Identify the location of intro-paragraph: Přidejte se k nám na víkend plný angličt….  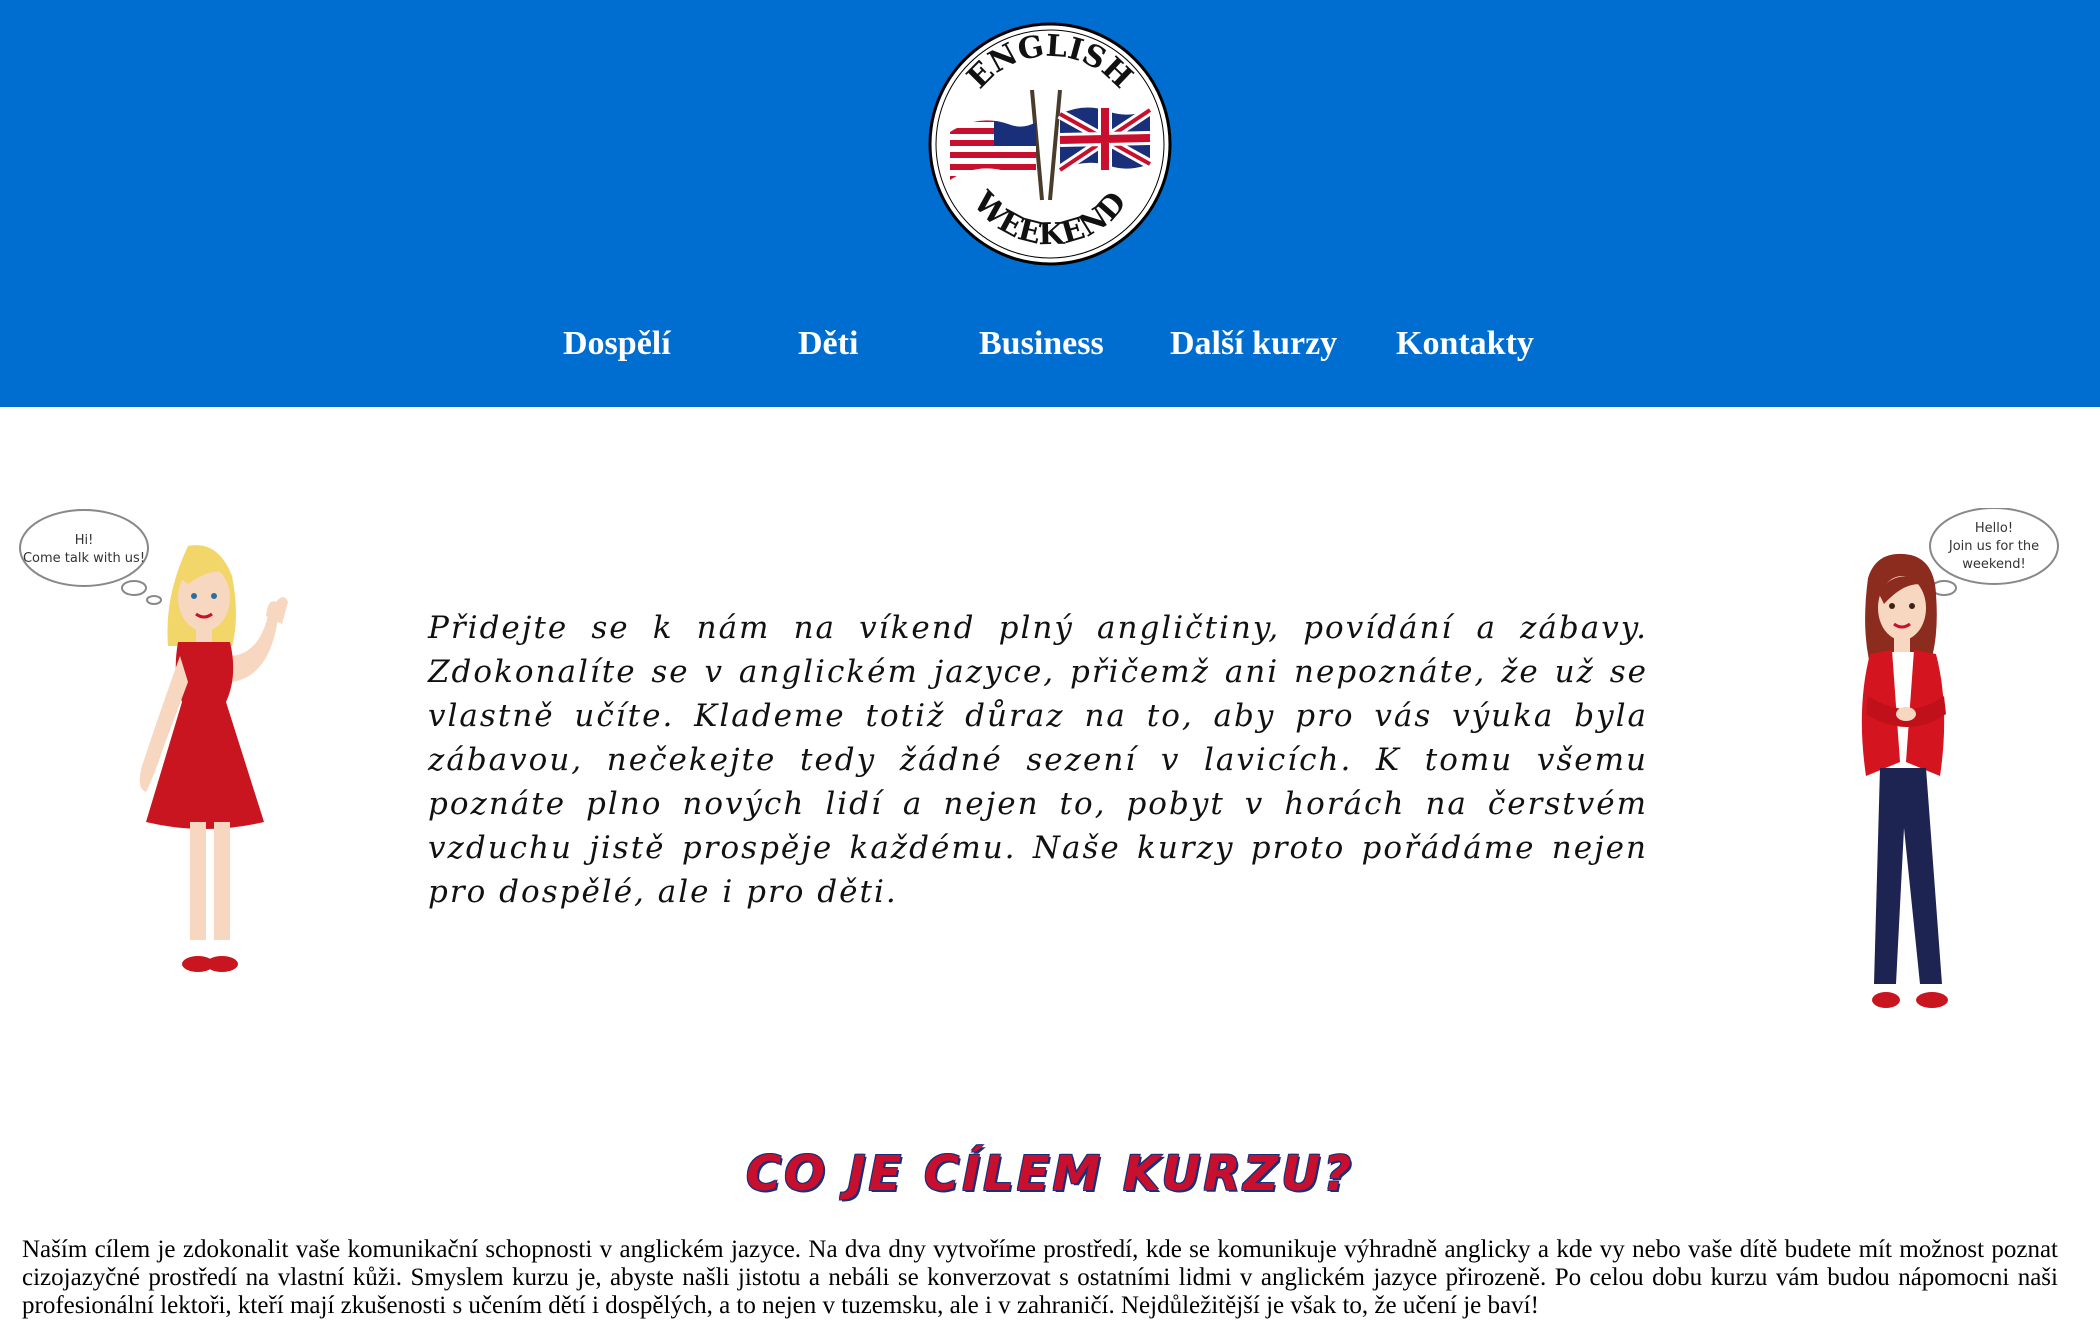
(1038, 760).